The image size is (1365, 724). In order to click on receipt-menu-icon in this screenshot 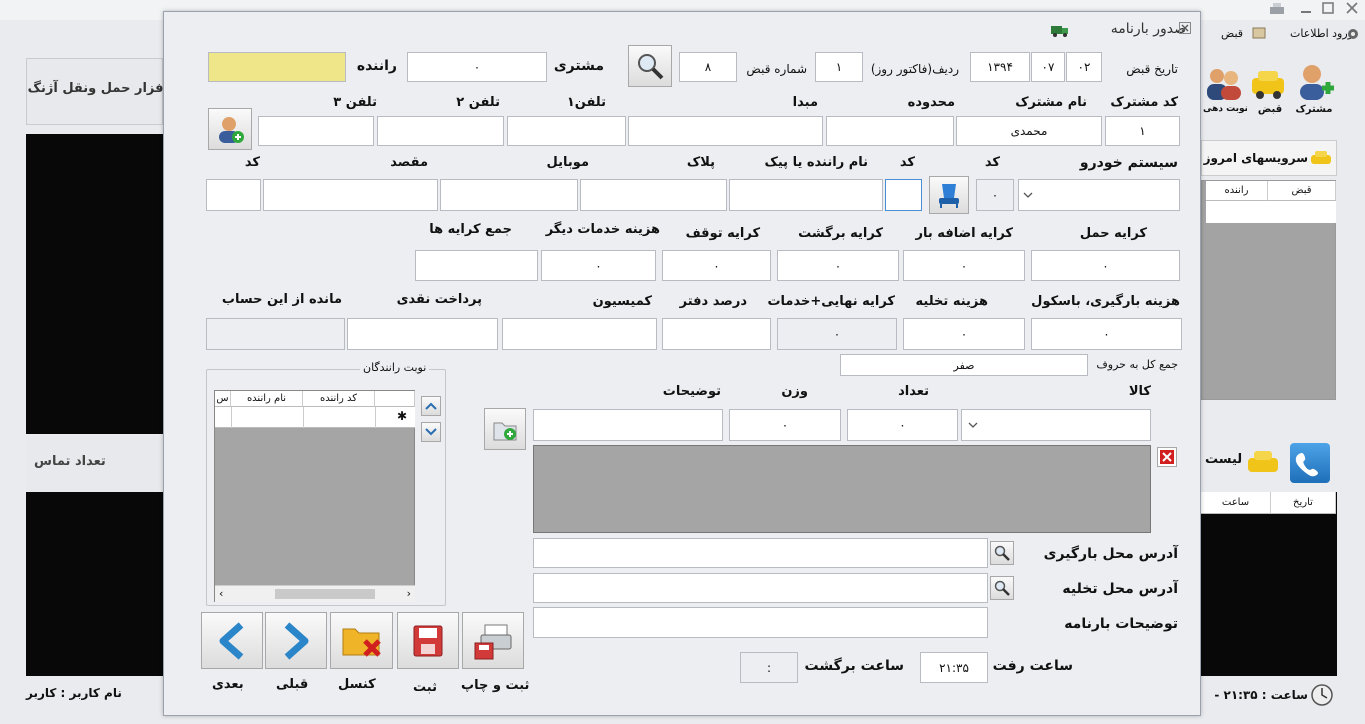, I will do `click(1259, 33)`.